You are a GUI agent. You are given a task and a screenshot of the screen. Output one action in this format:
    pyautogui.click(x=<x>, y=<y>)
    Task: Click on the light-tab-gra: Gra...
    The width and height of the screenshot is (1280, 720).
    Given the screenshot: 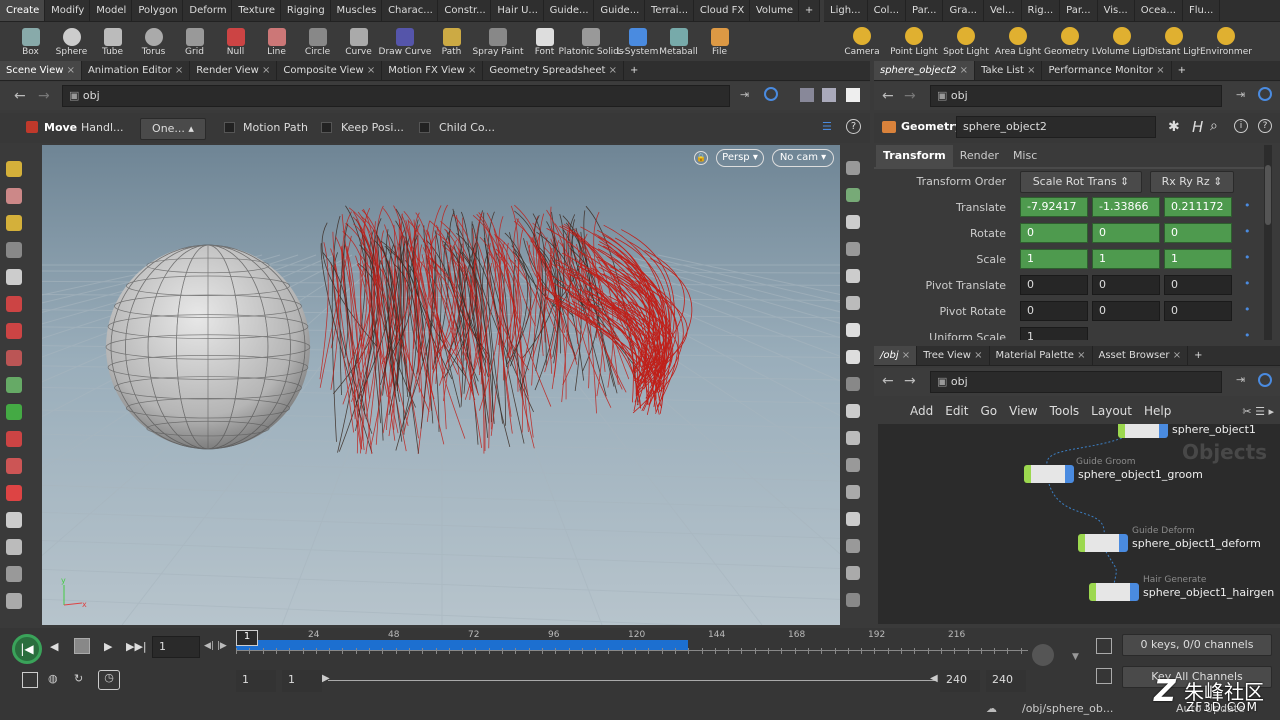 What is the action you would take?
    pyautogui.click(x=963, y=10)
    